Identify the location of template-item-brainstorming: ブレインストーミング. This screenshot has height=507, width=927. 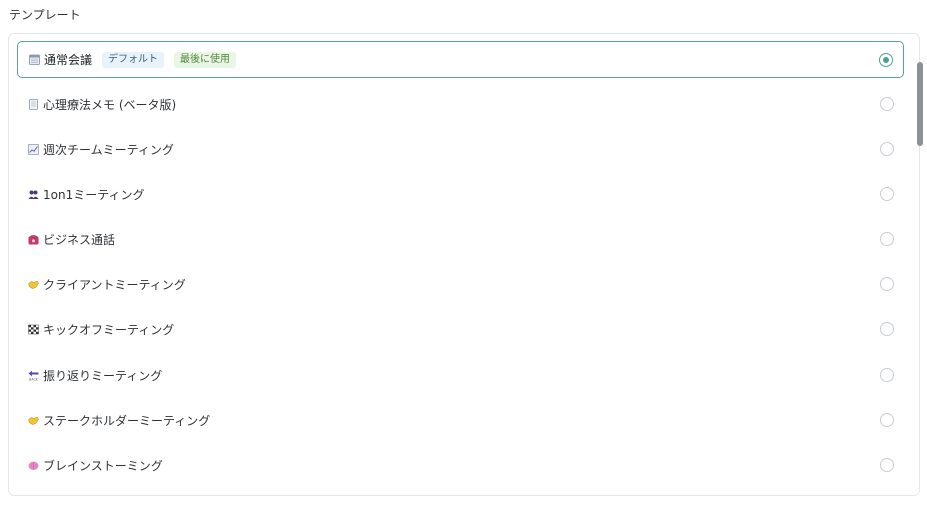
(460, 465).